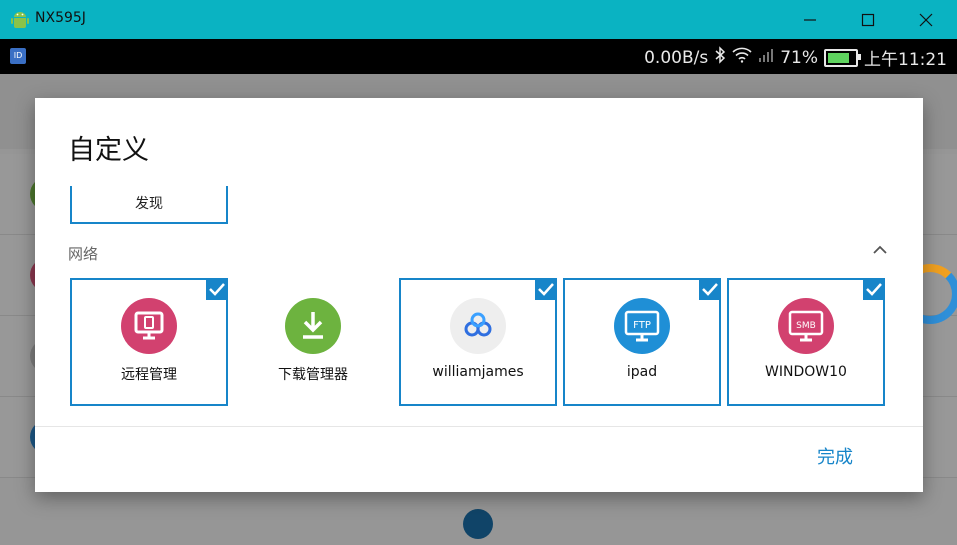  Describe the element at coordinates (868, 20) in the screenshot. I see `maximize-button` at that location.